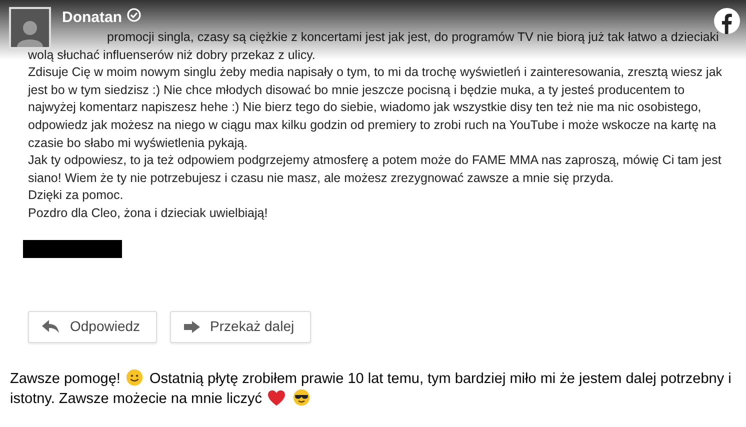  What do you see at coordinates (375, 169) in the screenshot?
I see `email-paragraph: Jak ty odpowiesz, to ja też odpowiem podgrzejemy atmosferę a potem może do FAME MMA nas zaproszą, mówię Ci tam jest siano! Wiem że ty nie potrzebujesz i czasu nie masz, ale możesz zrezygnować zawsze a mnie się przyda.` at bounding box center [375, 169].